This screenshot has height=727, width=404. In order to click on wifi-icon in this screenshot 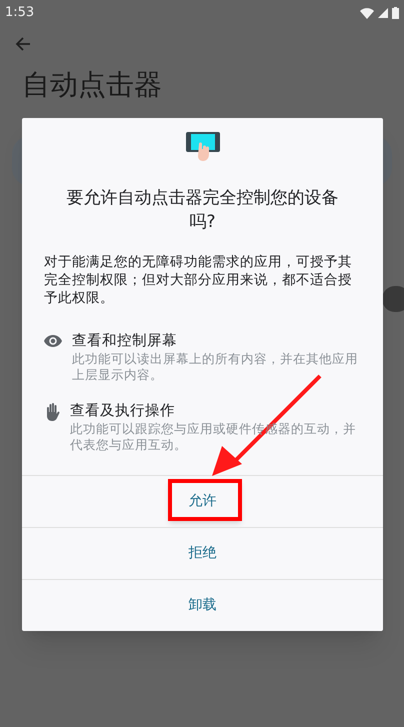, I will do `click(367, 13)`.